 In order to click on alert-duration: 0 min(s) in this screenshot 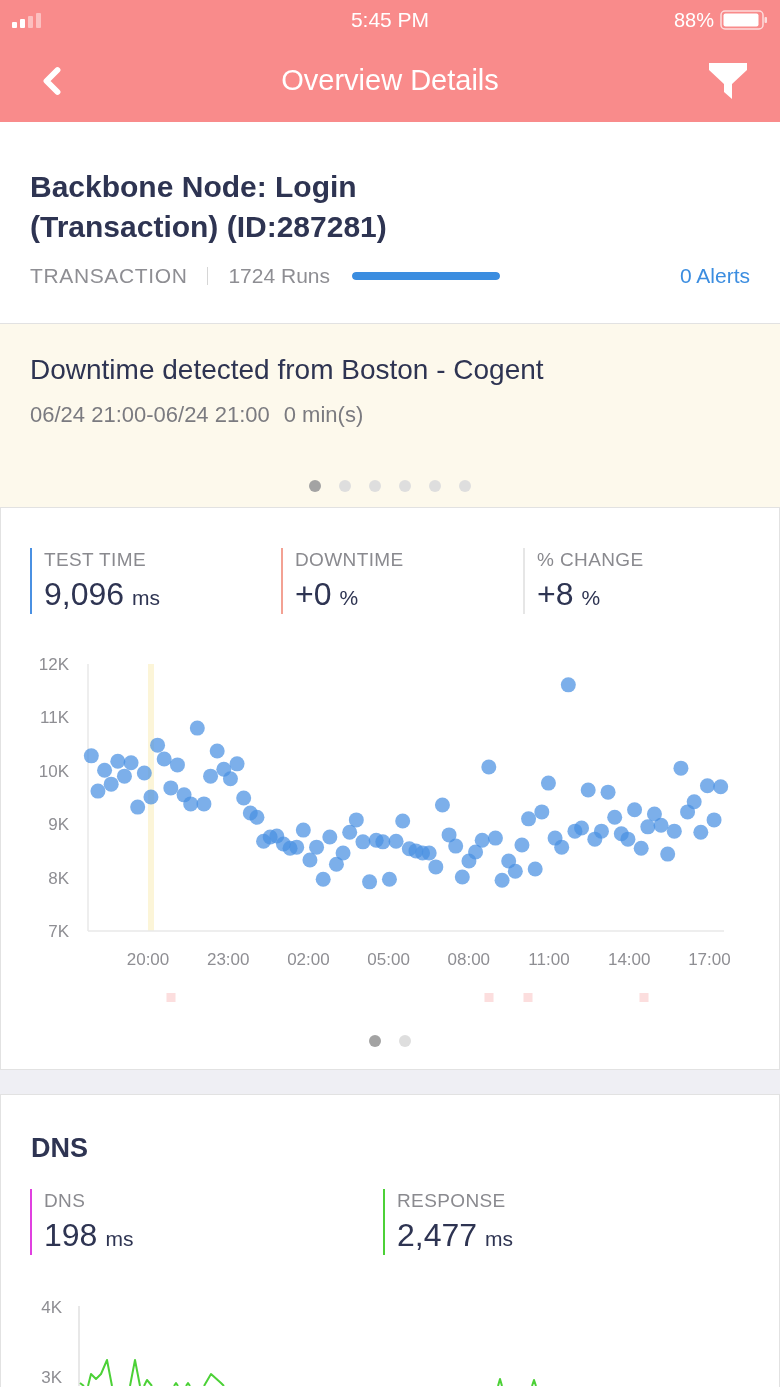, I will do `click(323, 415)`.